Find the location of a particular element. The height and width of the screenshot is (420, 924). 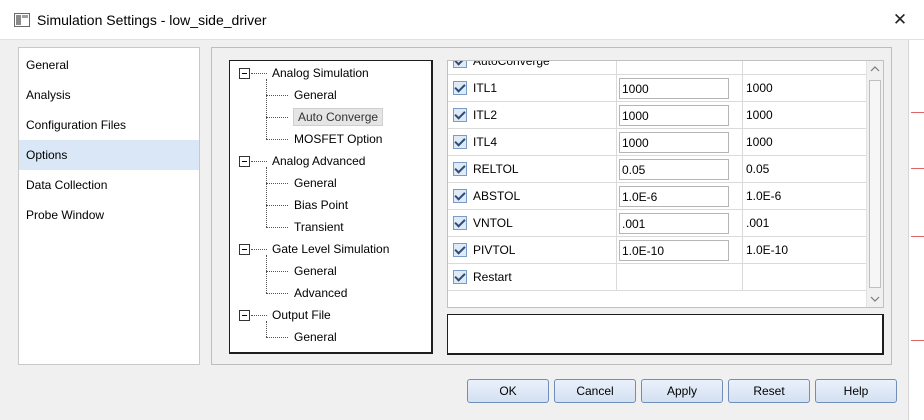

parameter-default-cell is located at coordinates (805, 68).